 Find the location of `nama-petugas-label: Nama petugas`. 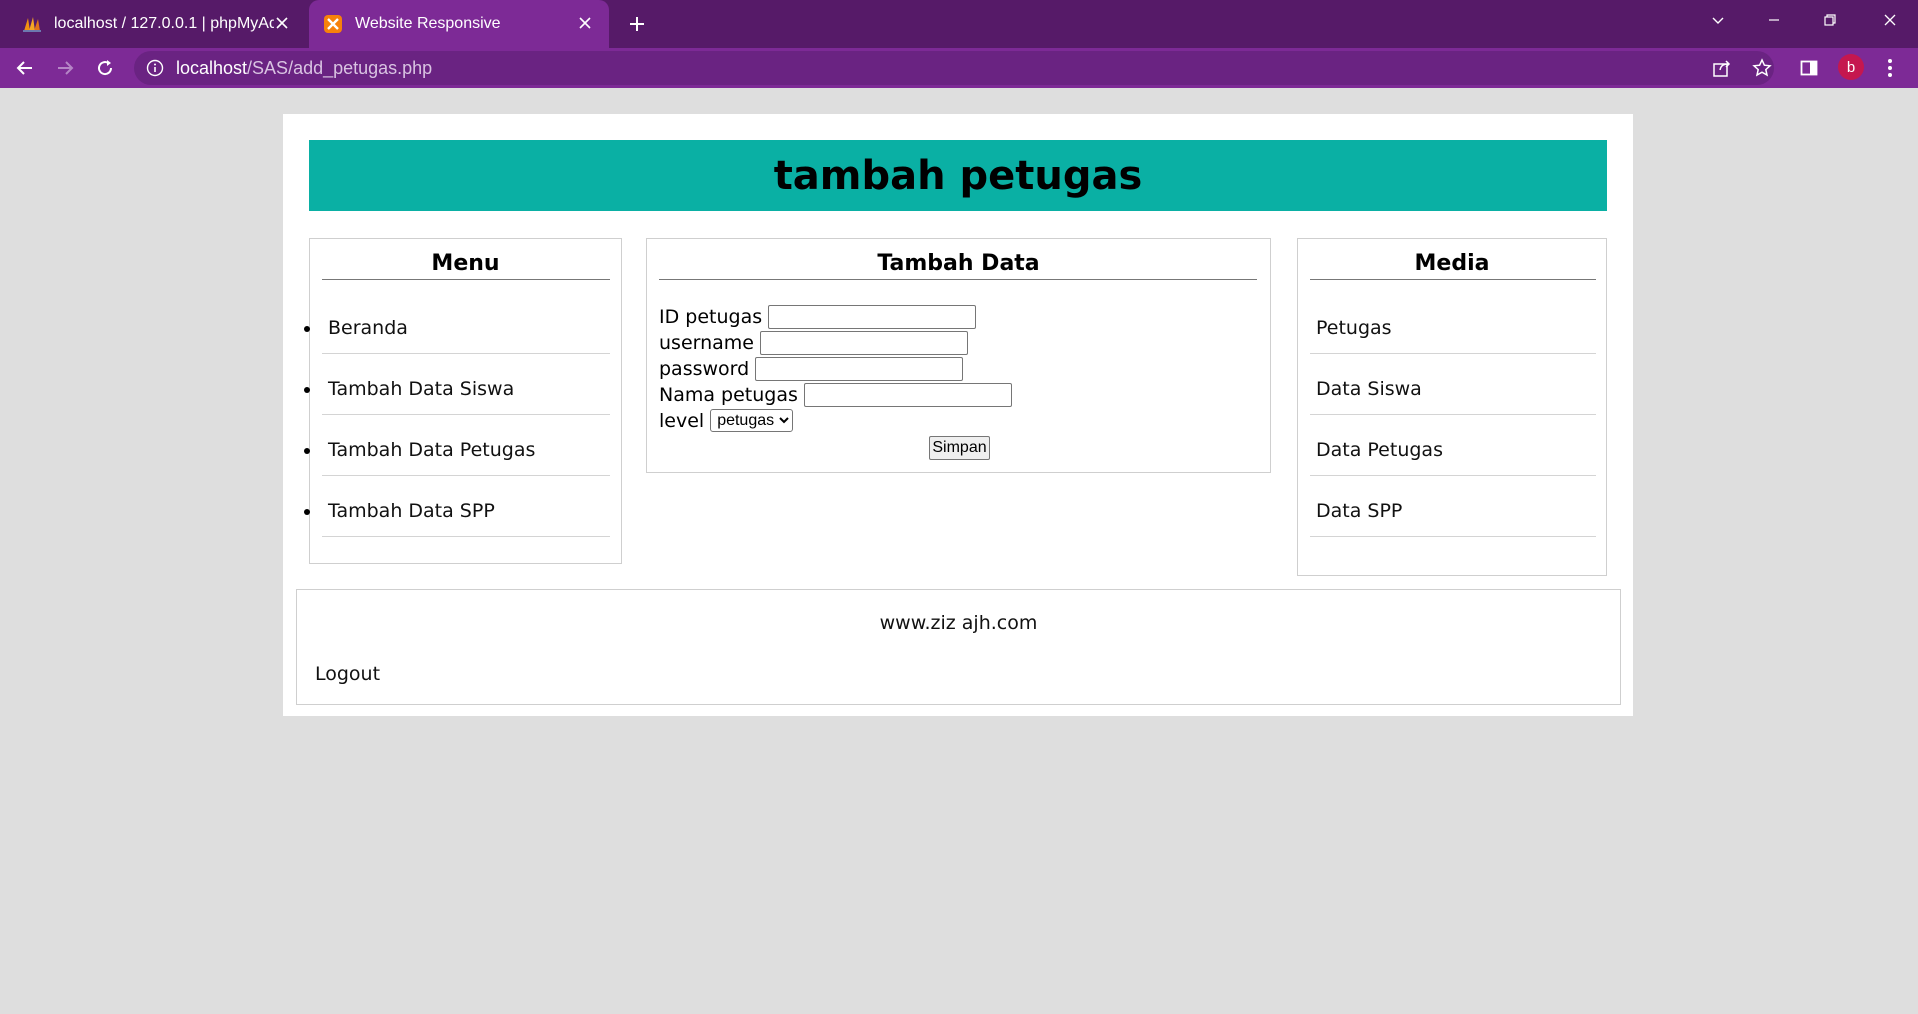

nama-petugas-label: Nama petugas is located at coordinates (728, 395).